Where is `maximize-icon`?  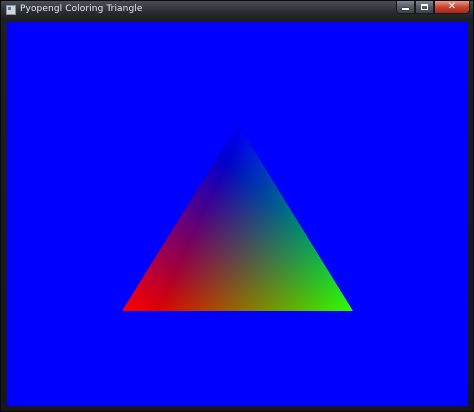
maximize-icon is located at coordinates (424, 7).